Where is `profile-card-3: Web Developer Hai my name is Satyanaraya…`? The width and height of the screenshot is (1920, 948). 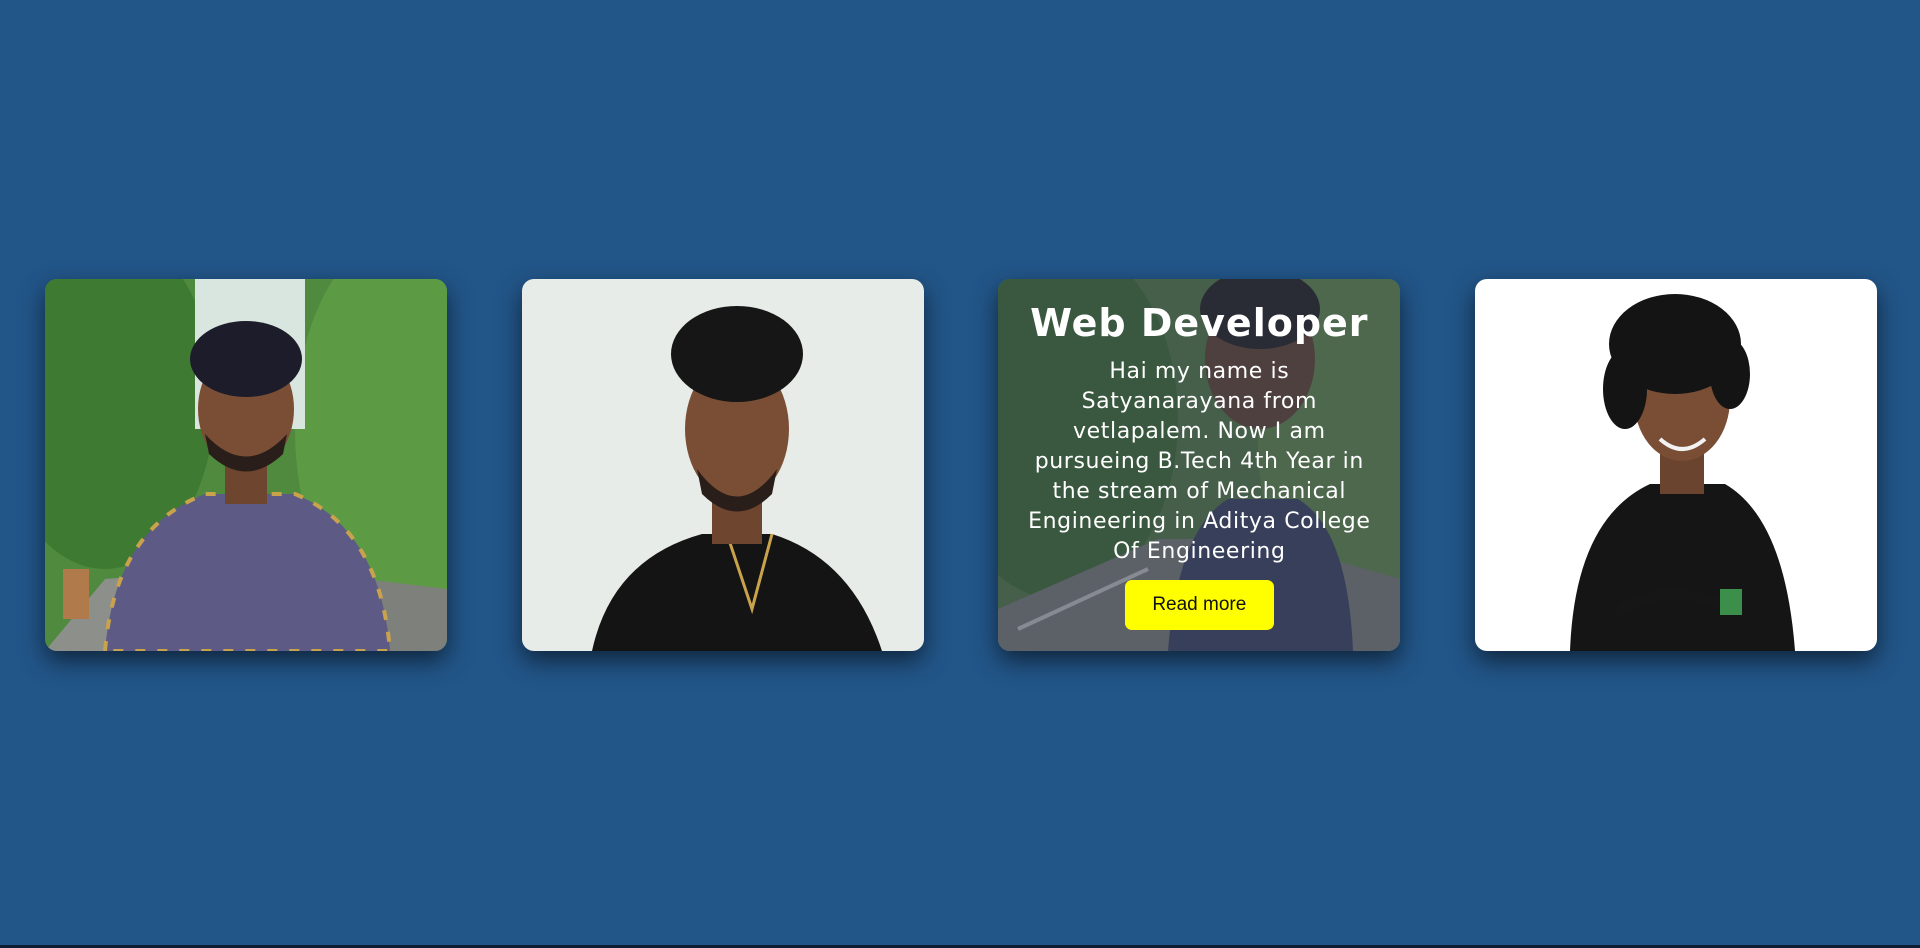 profile-card-3: Web Developer Hai my name is Satyanaraya… is located at coordinates (1199, 465).